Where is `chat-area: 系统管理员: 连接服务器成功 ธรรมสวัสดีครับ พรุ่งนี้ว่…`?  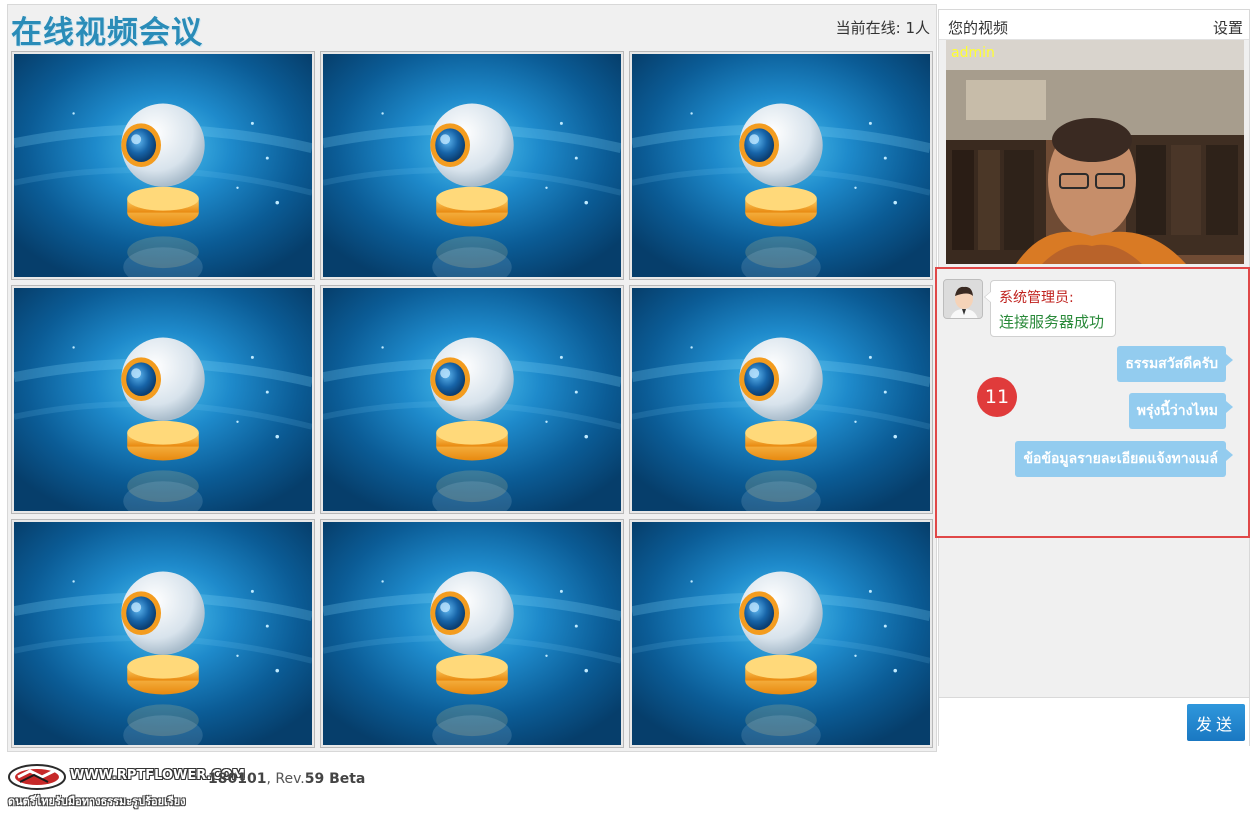 chat-area: 系统管理员: 连接服务器成功 ธรรมสวัสดีครับ พรุ่งนี้ว่… is located at coordinates (1092, 402).